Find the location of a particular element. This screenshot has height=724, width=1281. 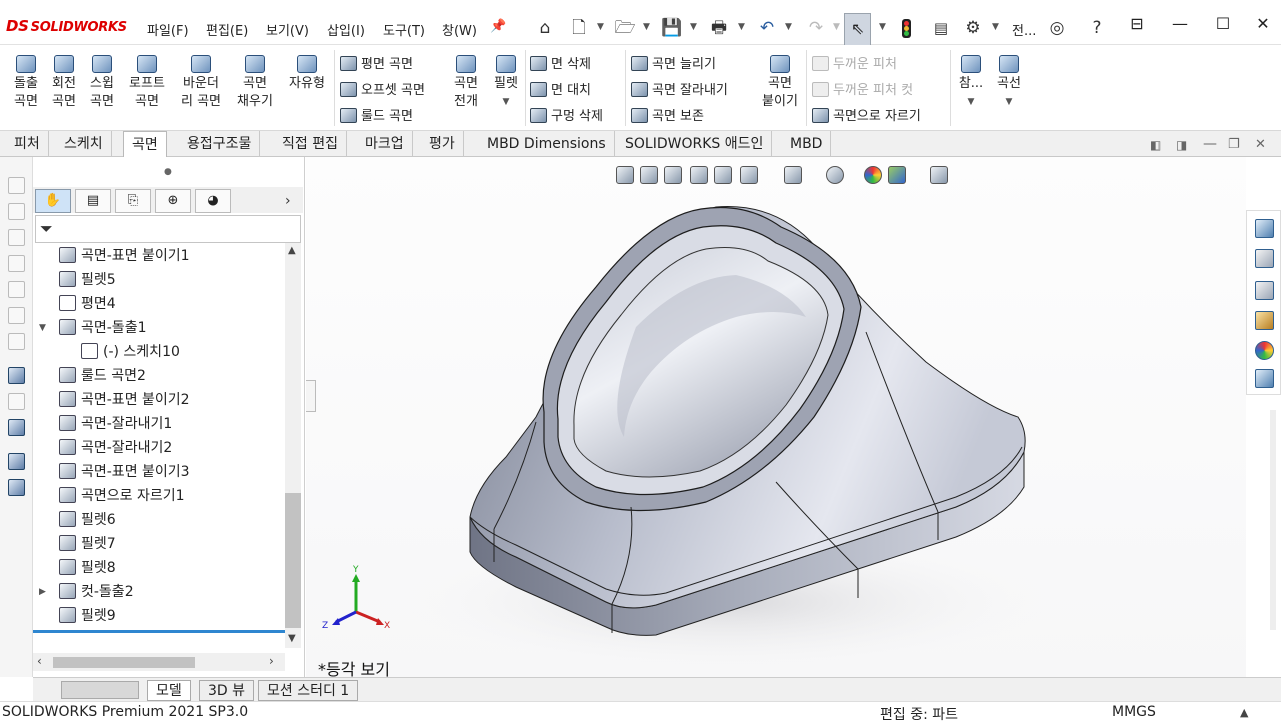

home-icon: ⌂ is located at coordinates (545, 28).